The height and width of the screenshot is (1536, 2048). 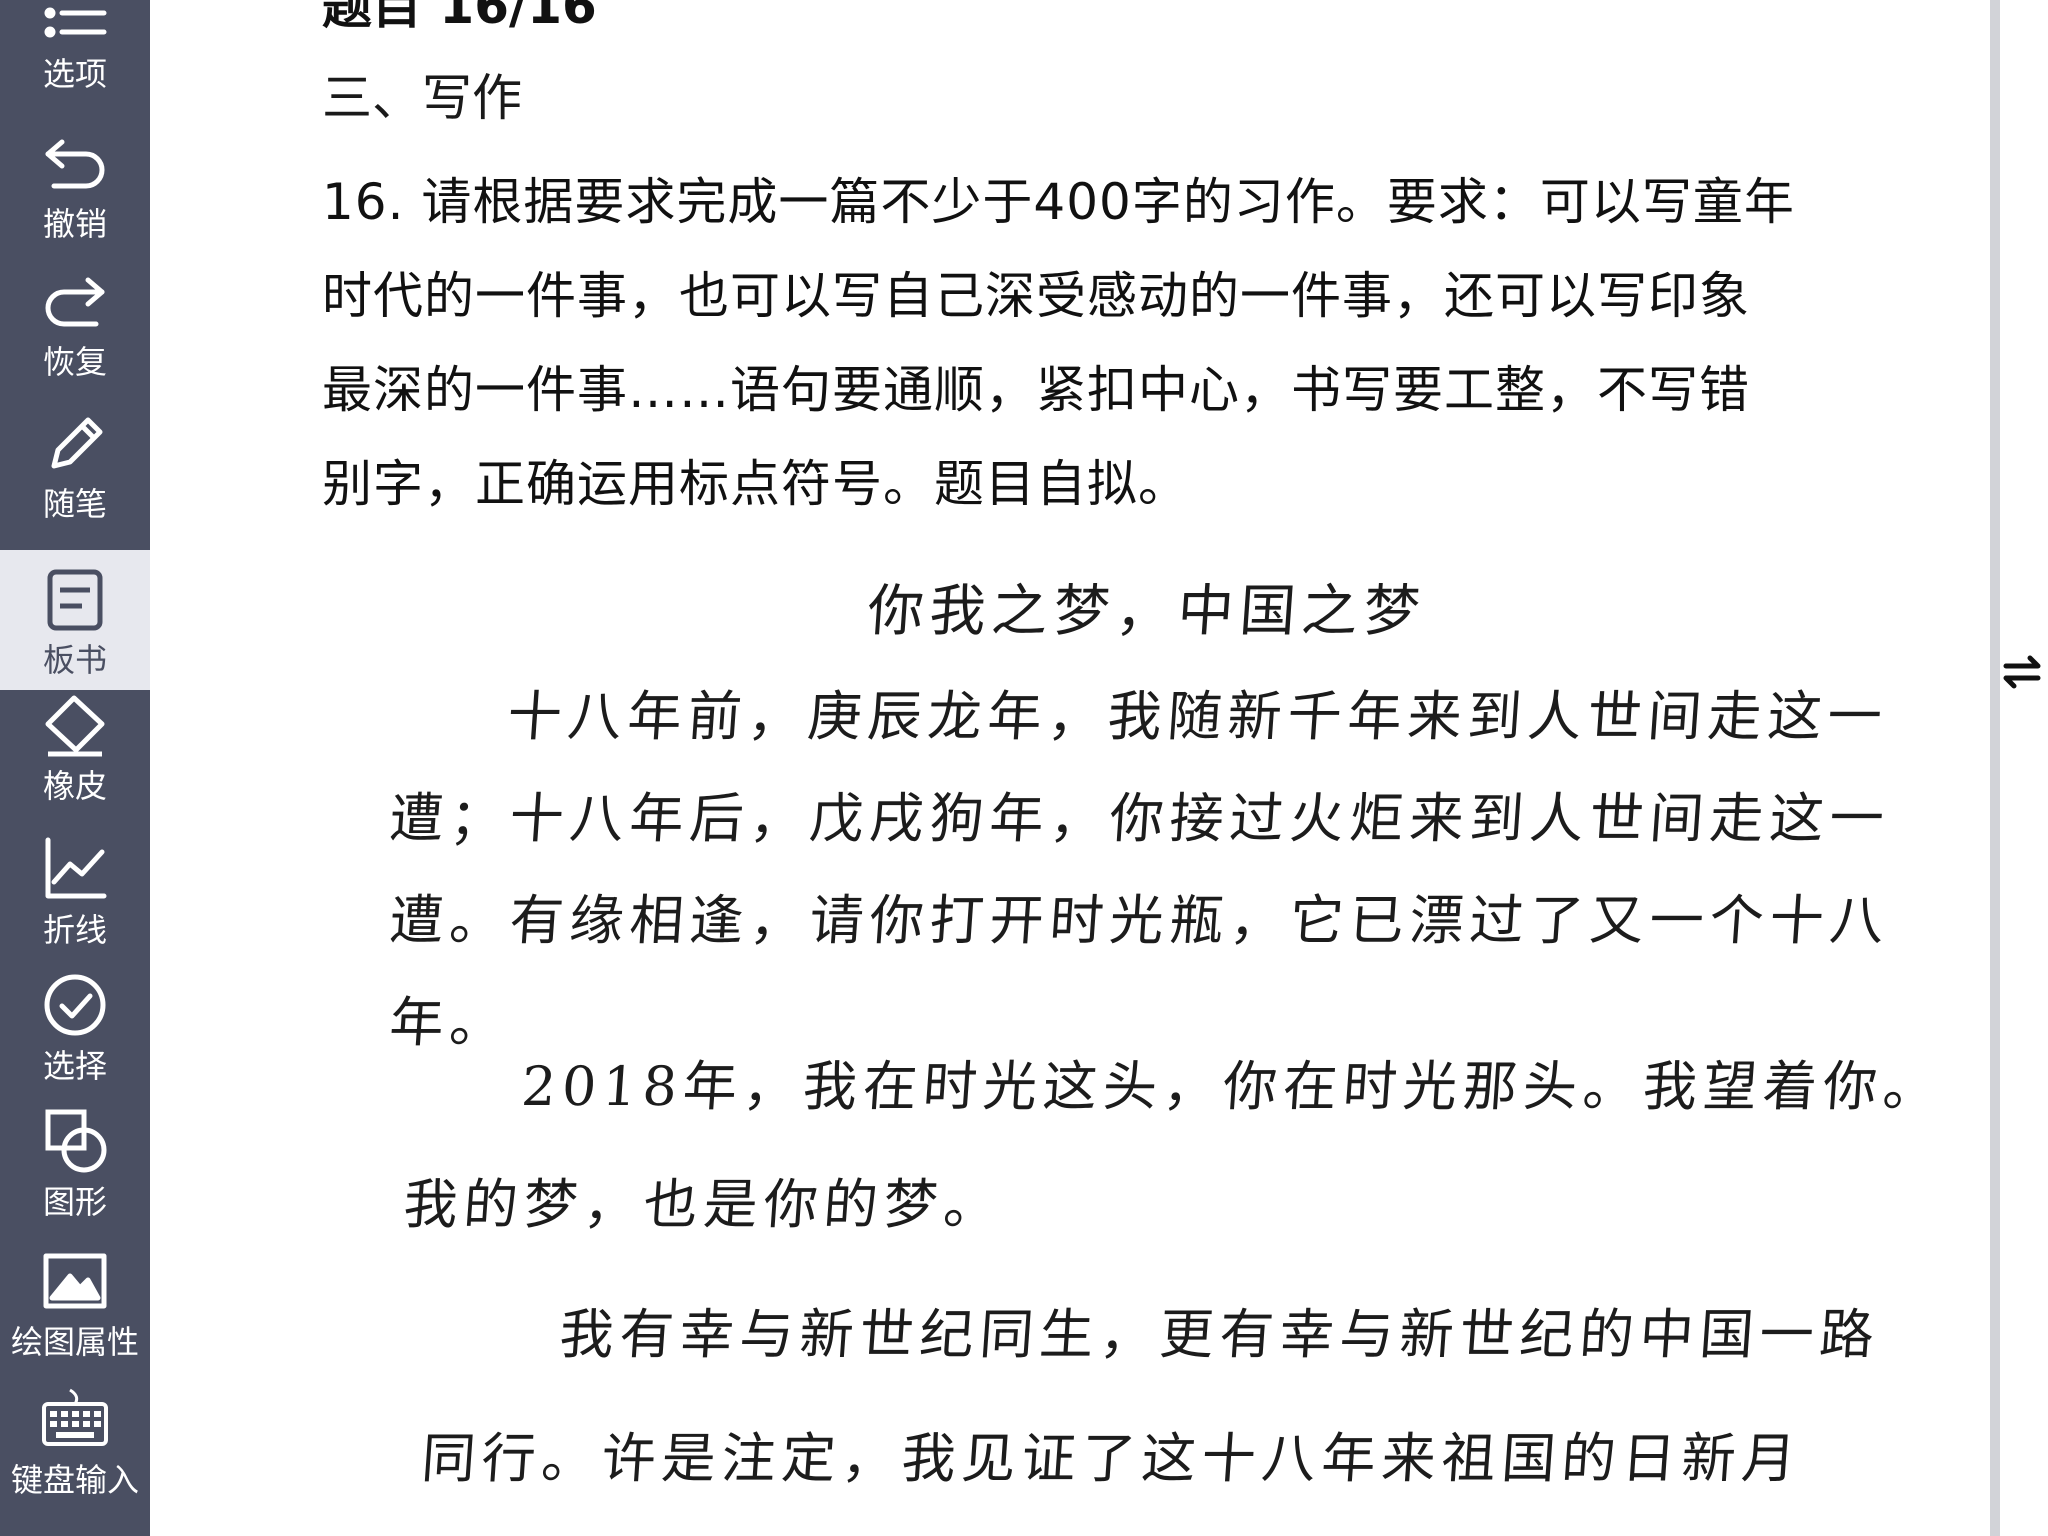 I want to click on essay-line: 我有幸与新世纪同生，更有幸与新世纪的中国一路, so click(x=1219, y=1334).